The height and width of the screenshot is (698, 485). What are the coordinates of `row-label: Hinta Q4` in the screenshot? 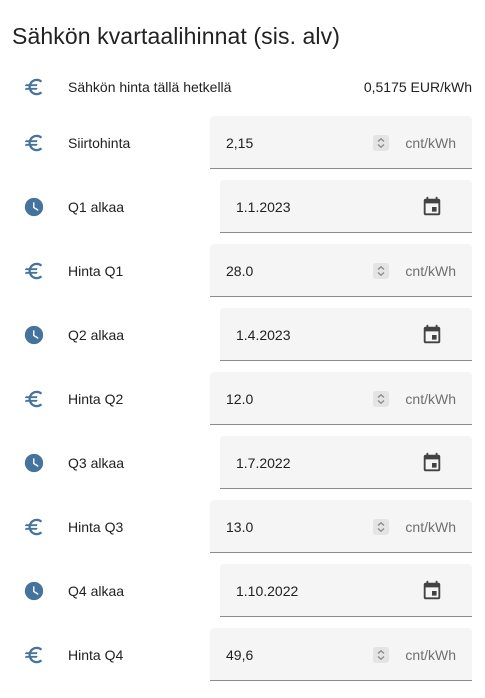 It's located at (96, 655).